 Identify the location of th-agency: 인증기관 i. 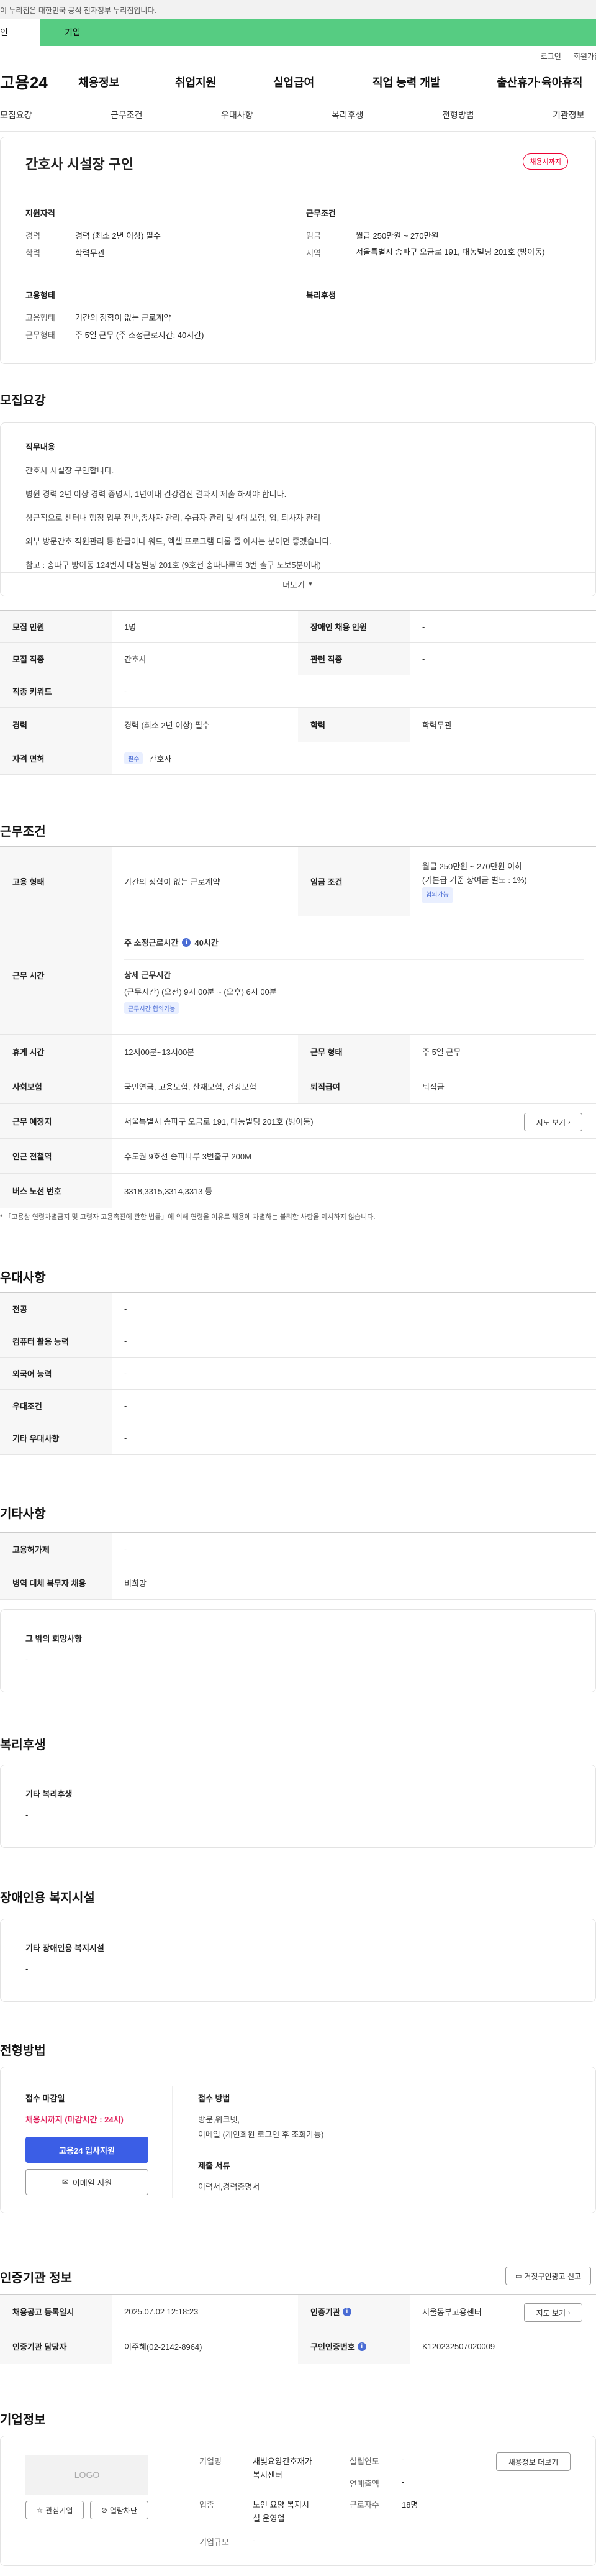
(354, 2312).